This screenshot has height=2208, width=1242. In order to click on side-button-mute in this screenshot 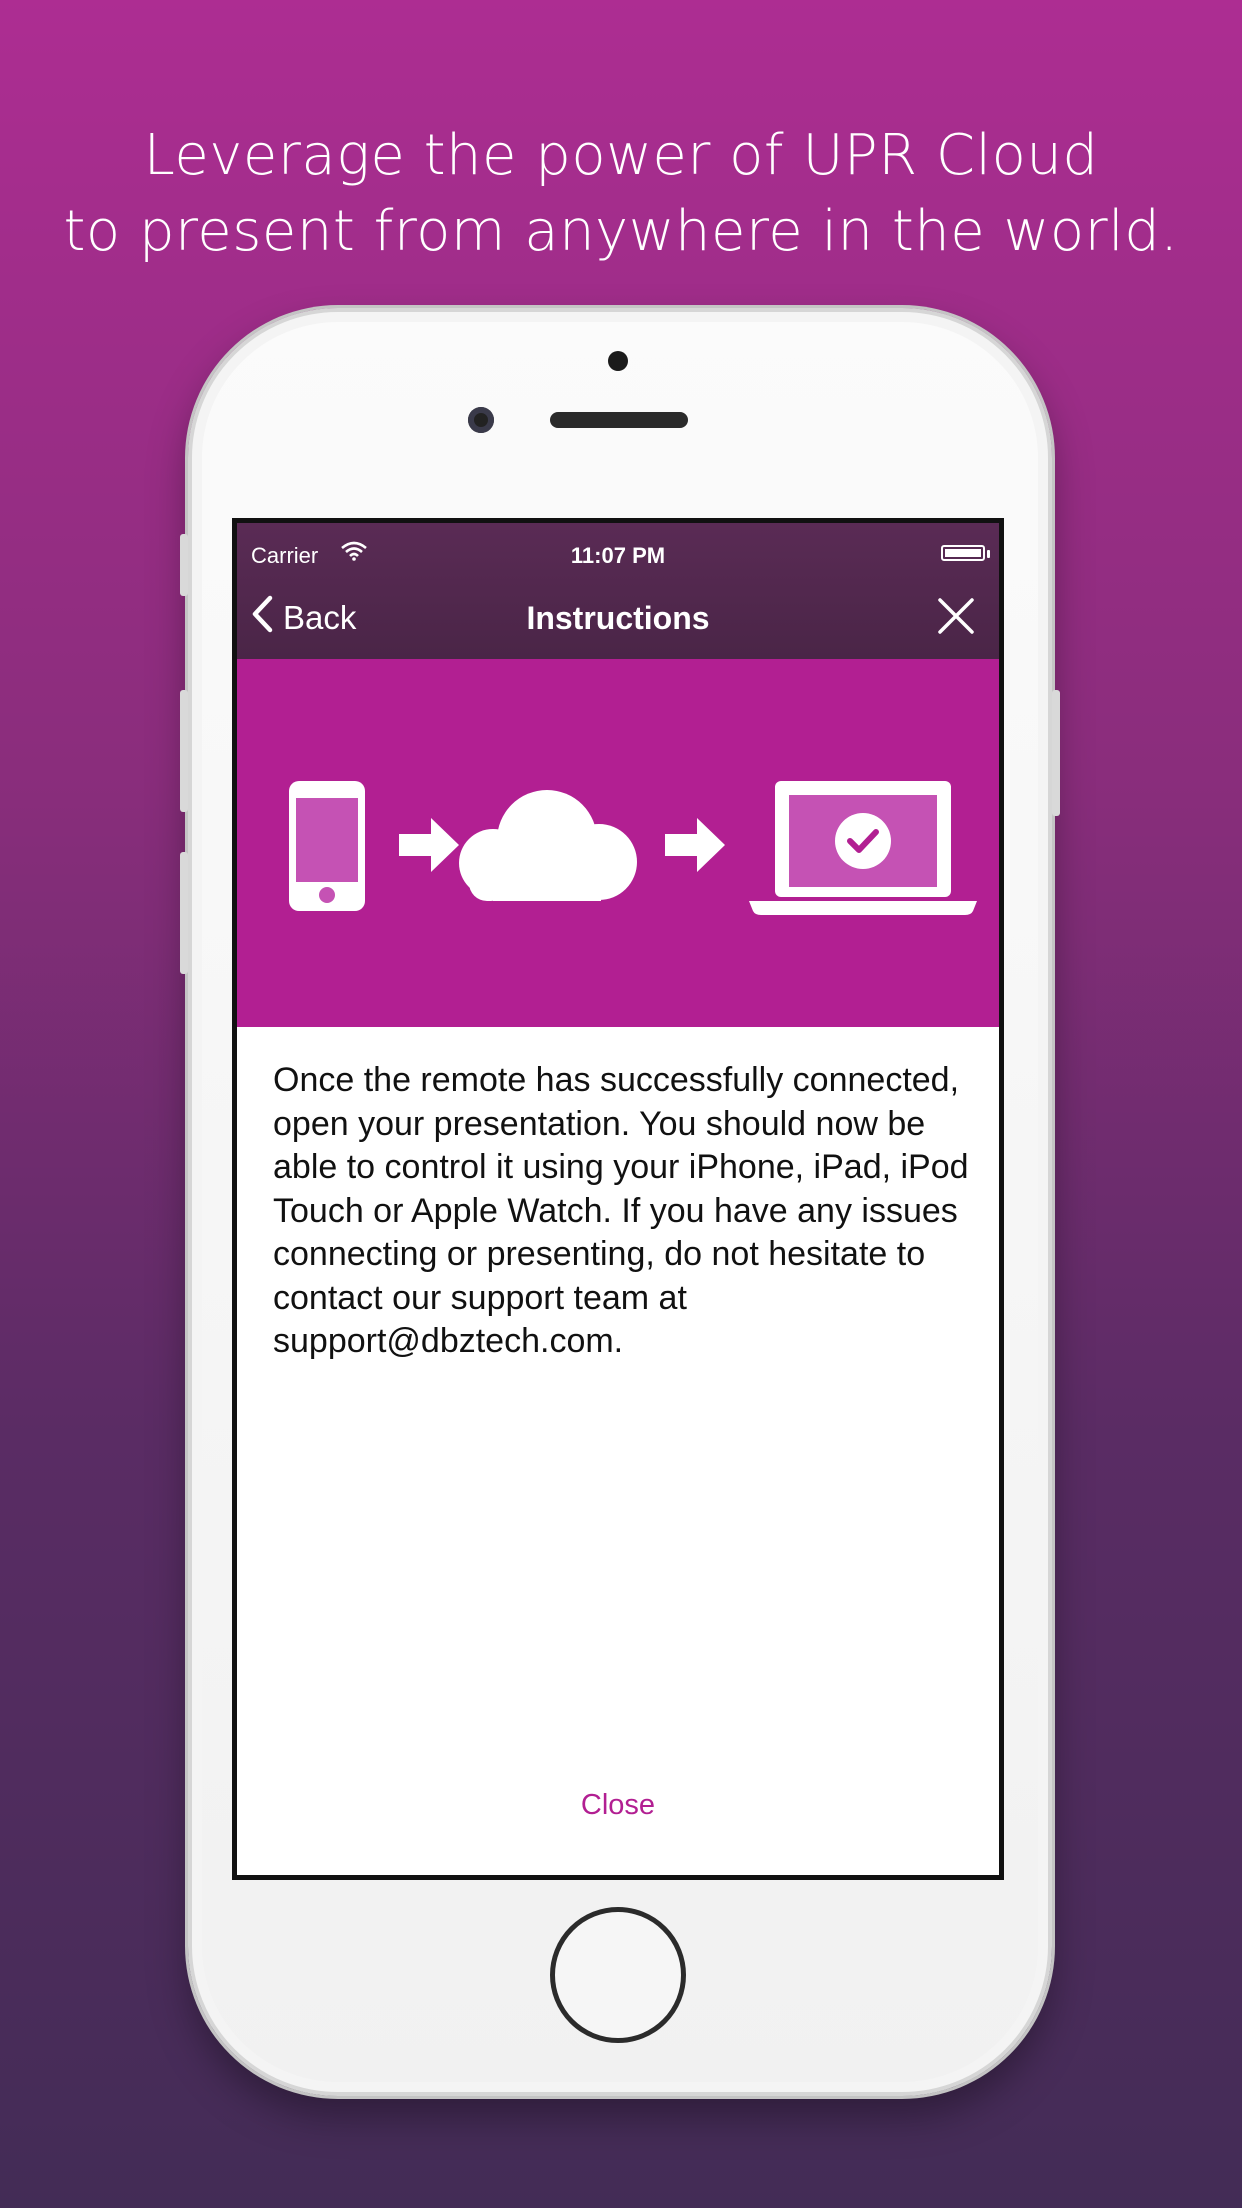, I will do `click(184, 565)`.